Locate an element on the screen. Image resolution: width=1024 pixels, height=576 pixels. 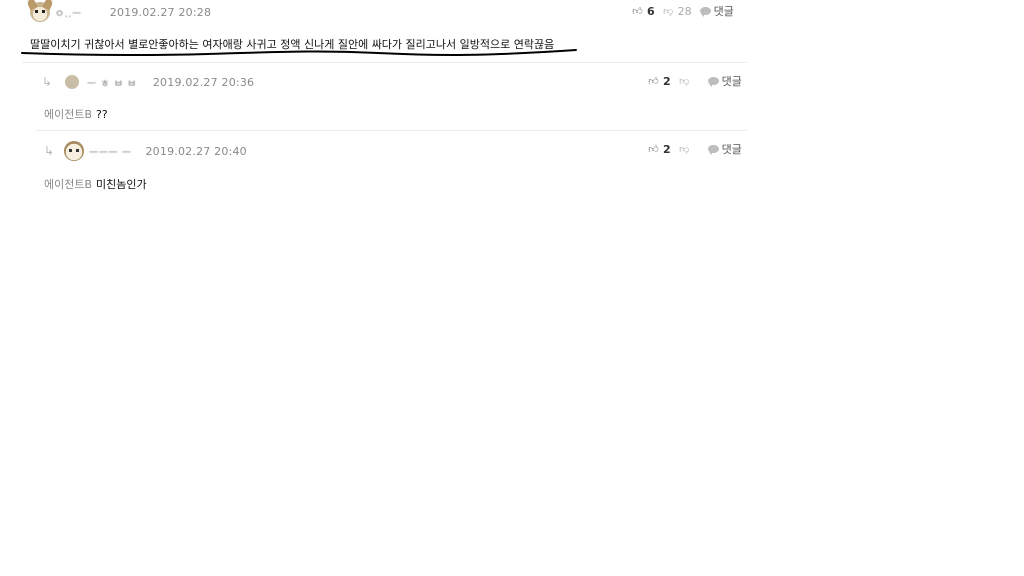
comment-body: ?? is located at coordinates (102, 114).